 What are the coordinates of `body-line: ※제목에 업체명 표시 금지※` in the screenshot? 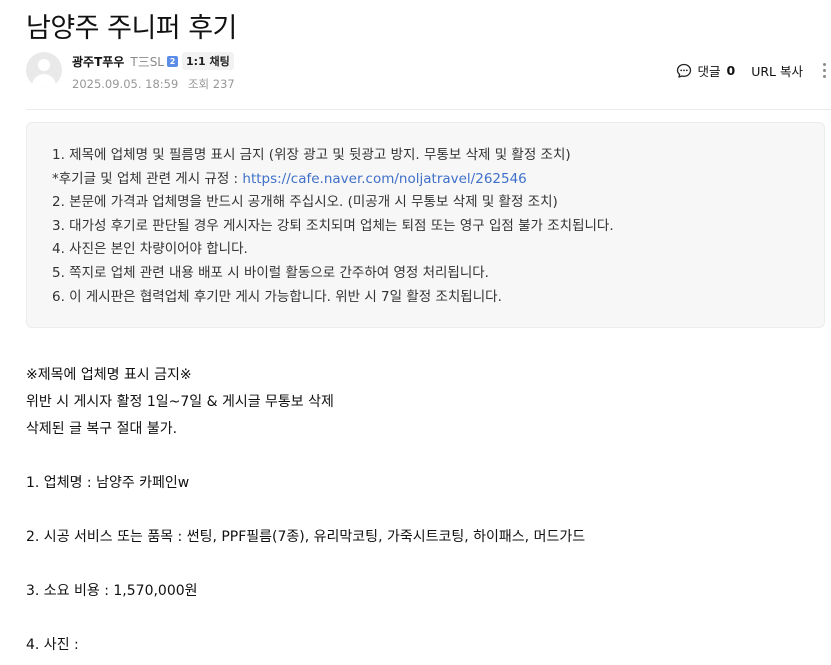 It's located at (109, 375).